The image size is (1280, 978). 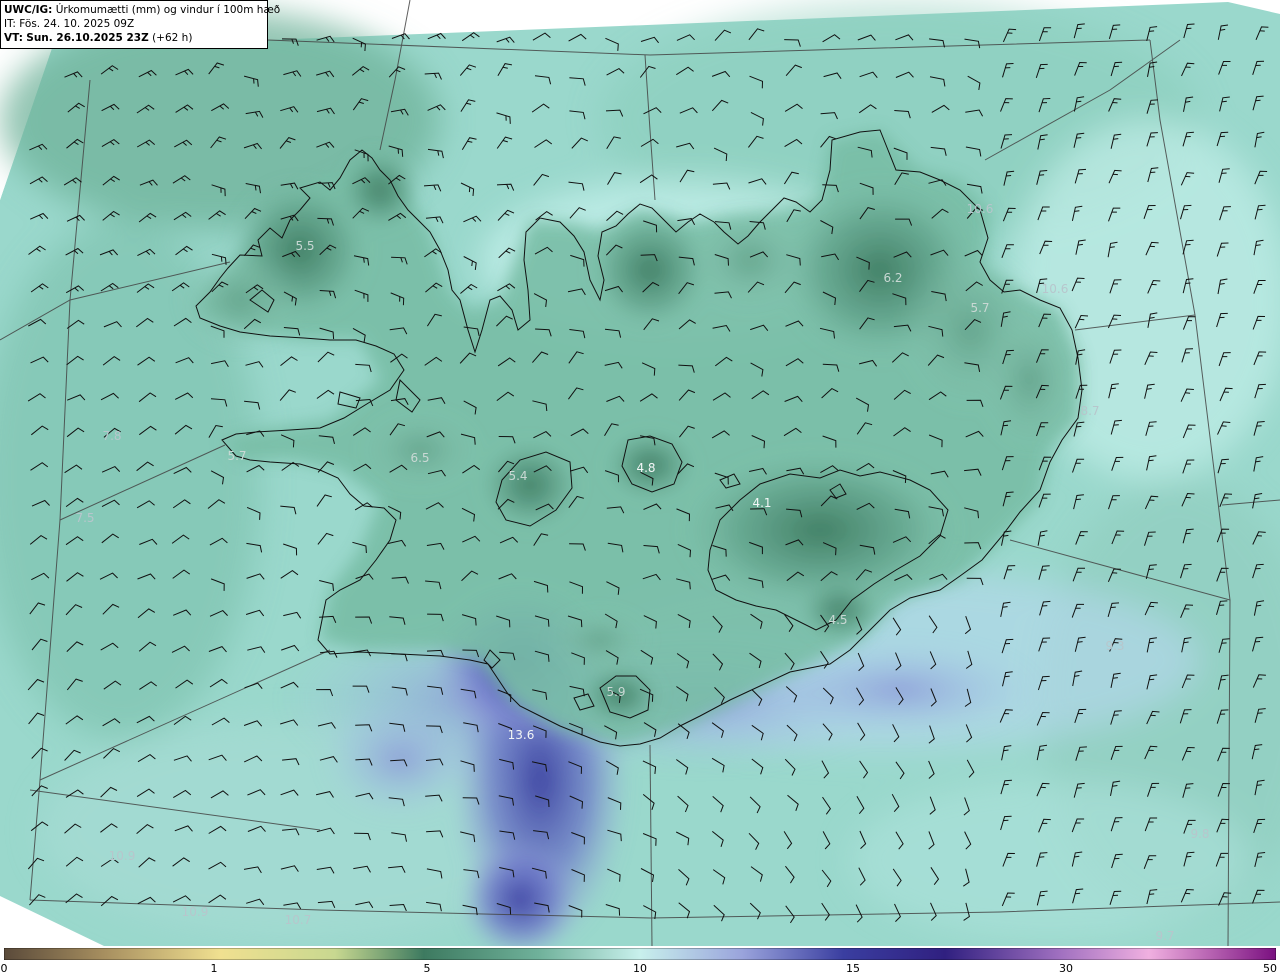 I want to click on precip-value-label: 7.5, so click(x=84, y=518).